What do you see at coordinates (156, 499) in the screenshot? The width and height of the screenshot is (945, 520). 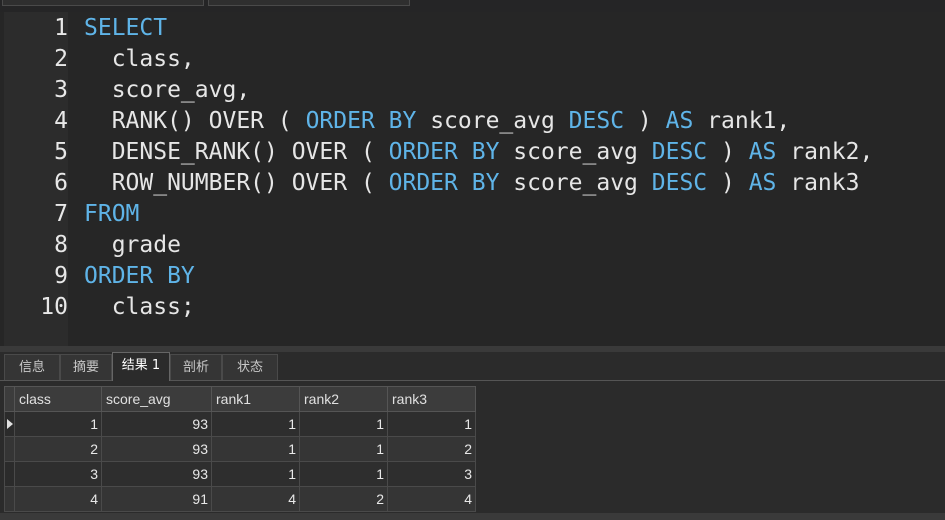 I see `table-cell: 91` at bounding box center [156, 499].